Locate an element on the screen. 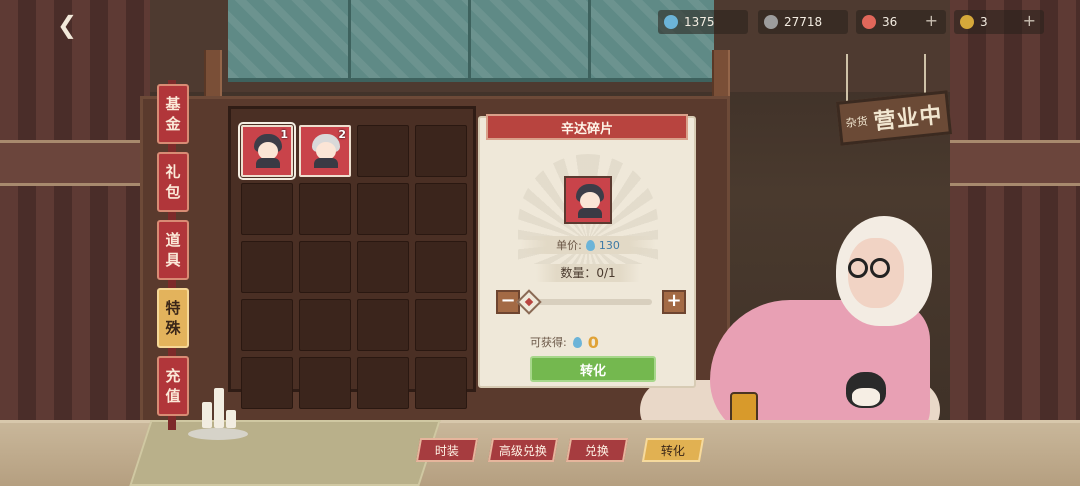  side-tab-4: 充值 is located at coordinates (173, 386).